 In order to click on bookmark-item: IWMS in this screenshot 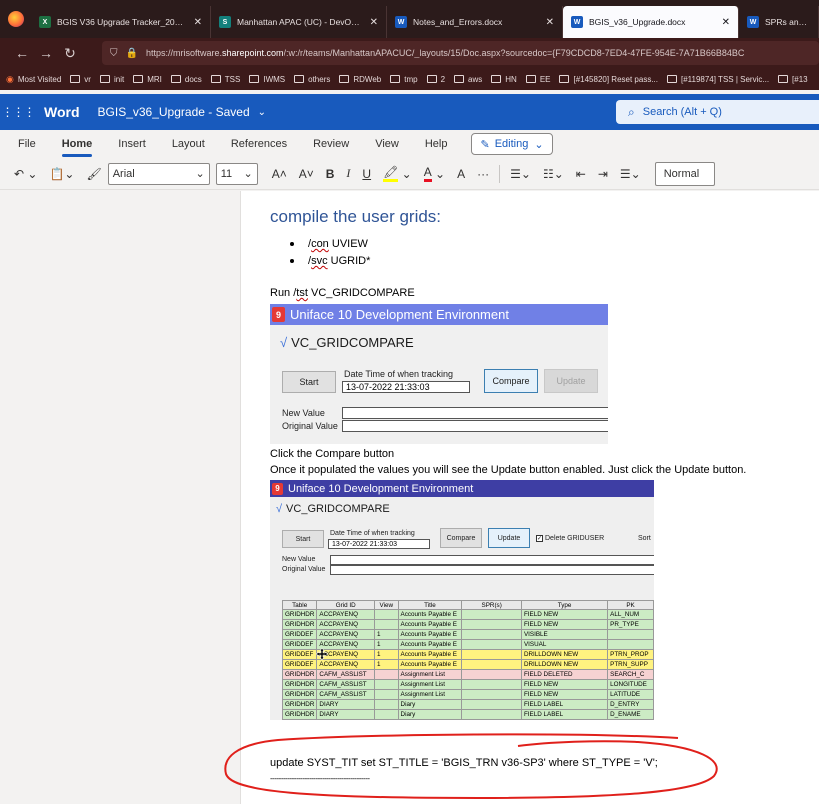, I will do `click(267, 79)`.